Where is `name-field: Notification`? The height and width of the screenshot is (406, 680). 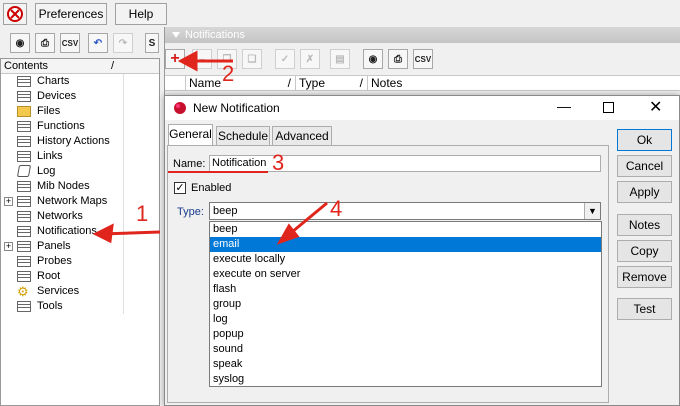 name-field: Notification is located at coordinates (405, 163).